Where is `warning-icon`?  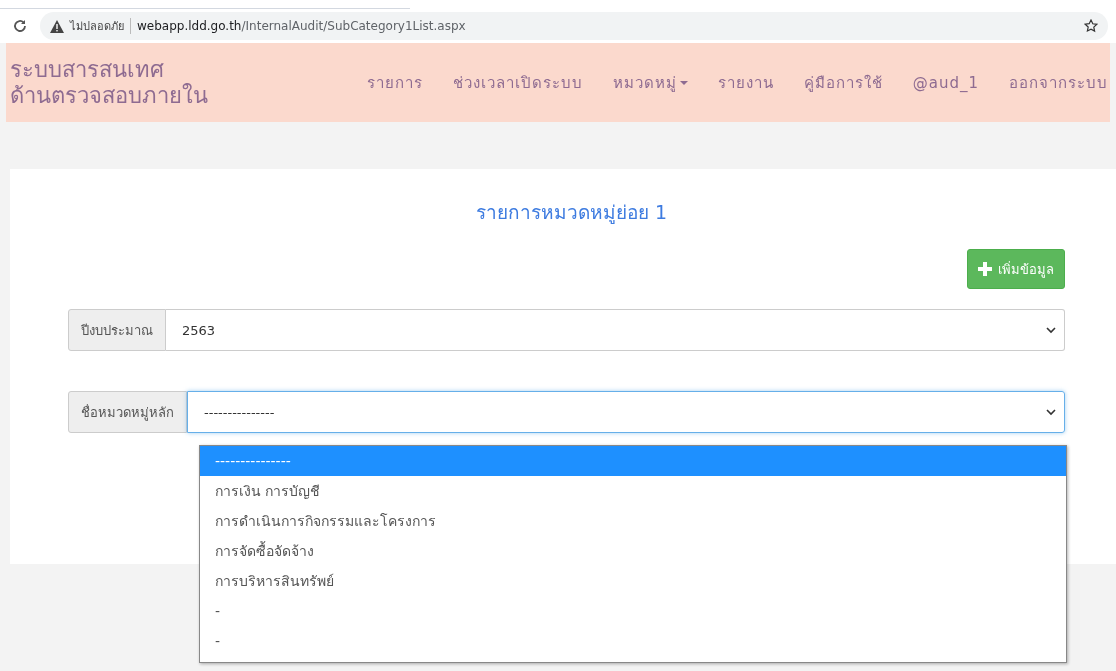
warning-icon is located at coordinates (57, 26).